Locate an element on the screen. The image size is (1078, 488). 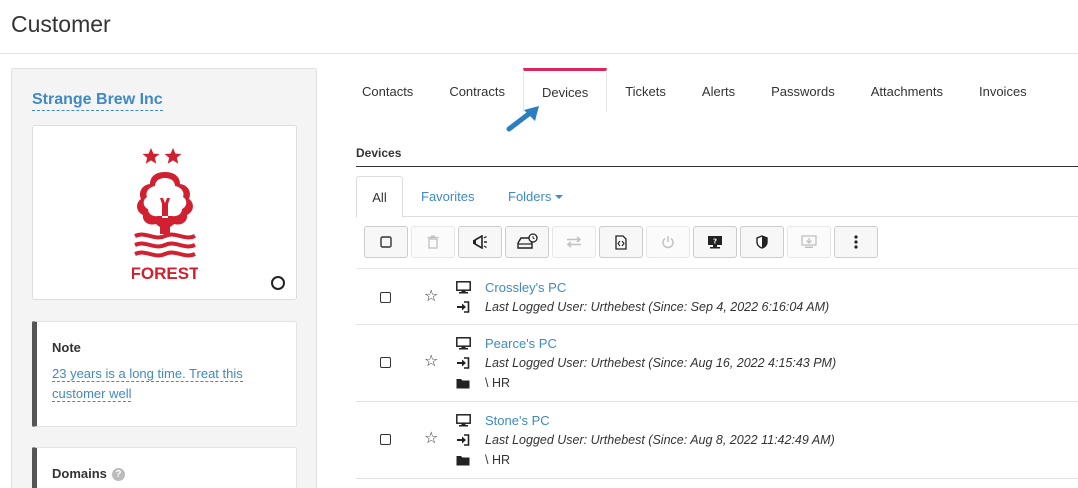
domains-card: Domains? is located at coordinates (164, 467).